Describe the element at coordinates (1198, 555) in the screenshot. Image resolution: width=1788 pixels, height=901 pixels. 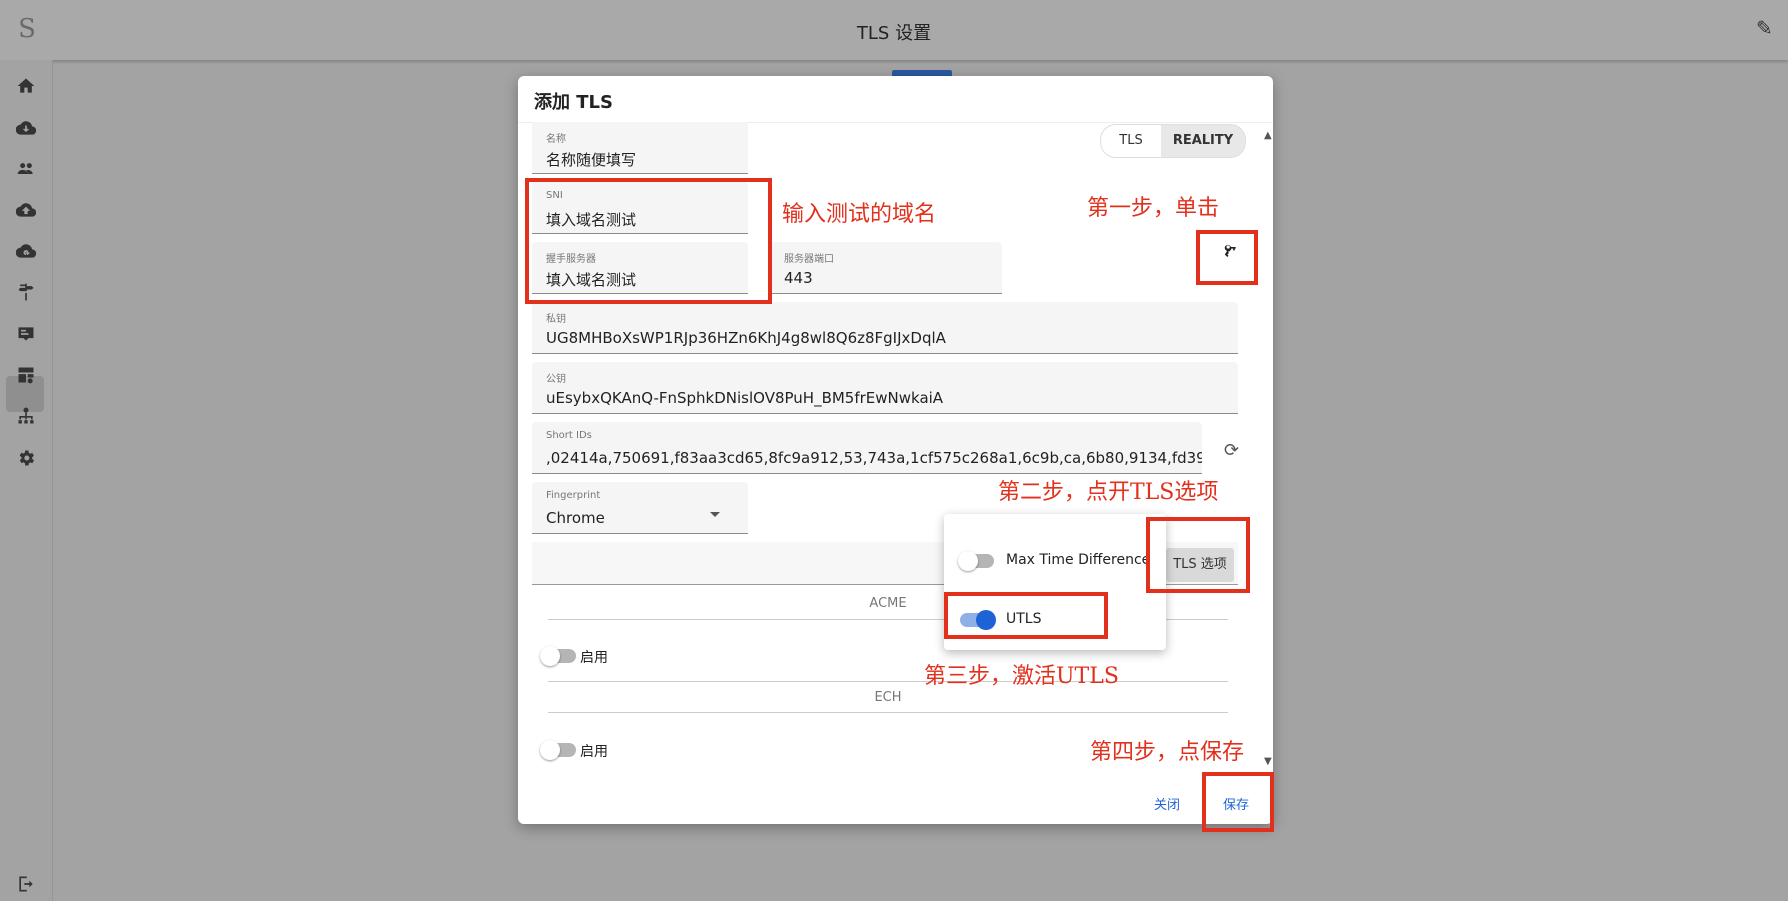
I see `annotation-box-step2` at that location.